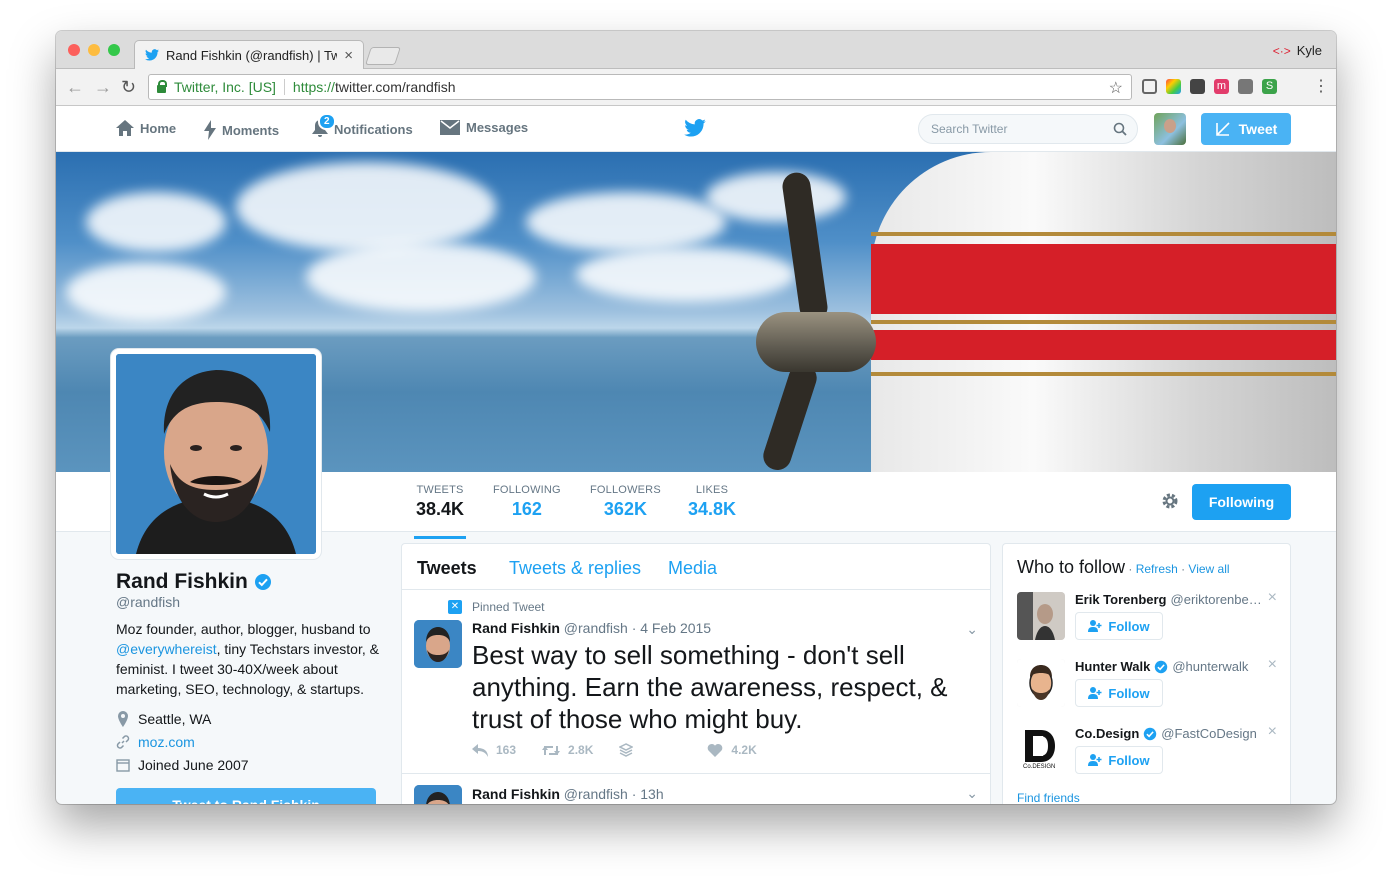  Describe the element at coordinates (1210, 666) in the screenshot. I see `suggestion-handle: @hunterwalk` at that location.